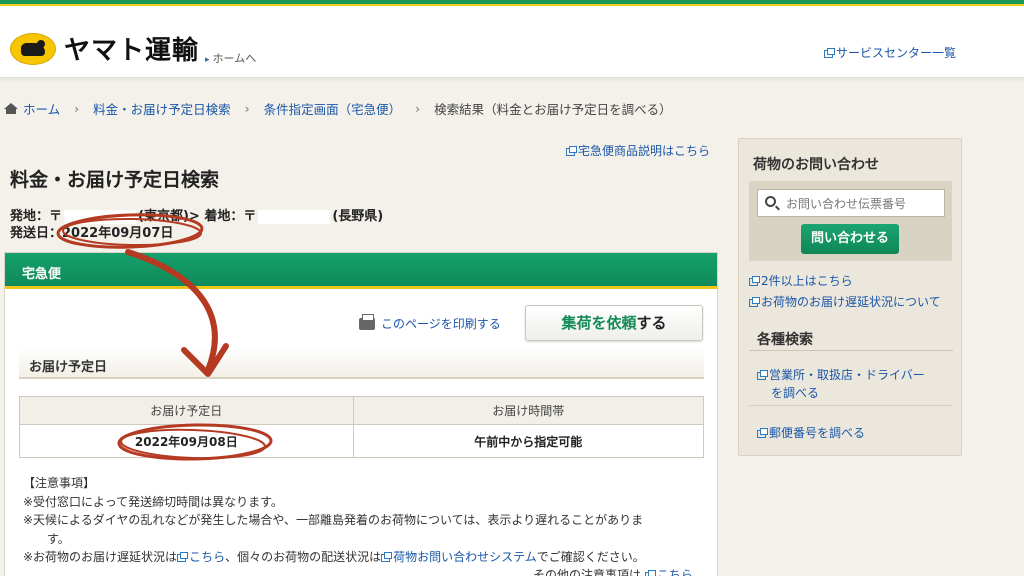 The height and width of the screenshot is (576, 1024). I want to click on breadcrumb-rate-search: 料金・お届け予定日検索, so click(162, 108).